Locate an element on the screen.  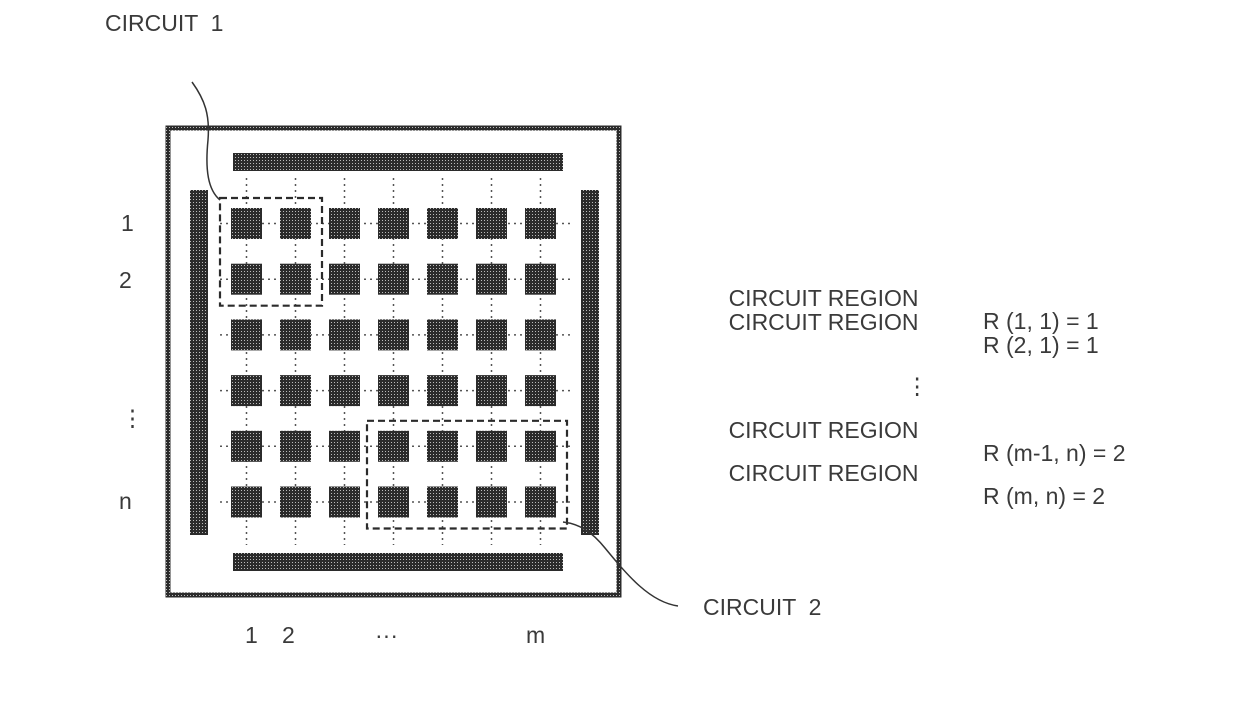
region-entry-expr: R (m-1, n) = 2 is located at coordinates (1054, 453).